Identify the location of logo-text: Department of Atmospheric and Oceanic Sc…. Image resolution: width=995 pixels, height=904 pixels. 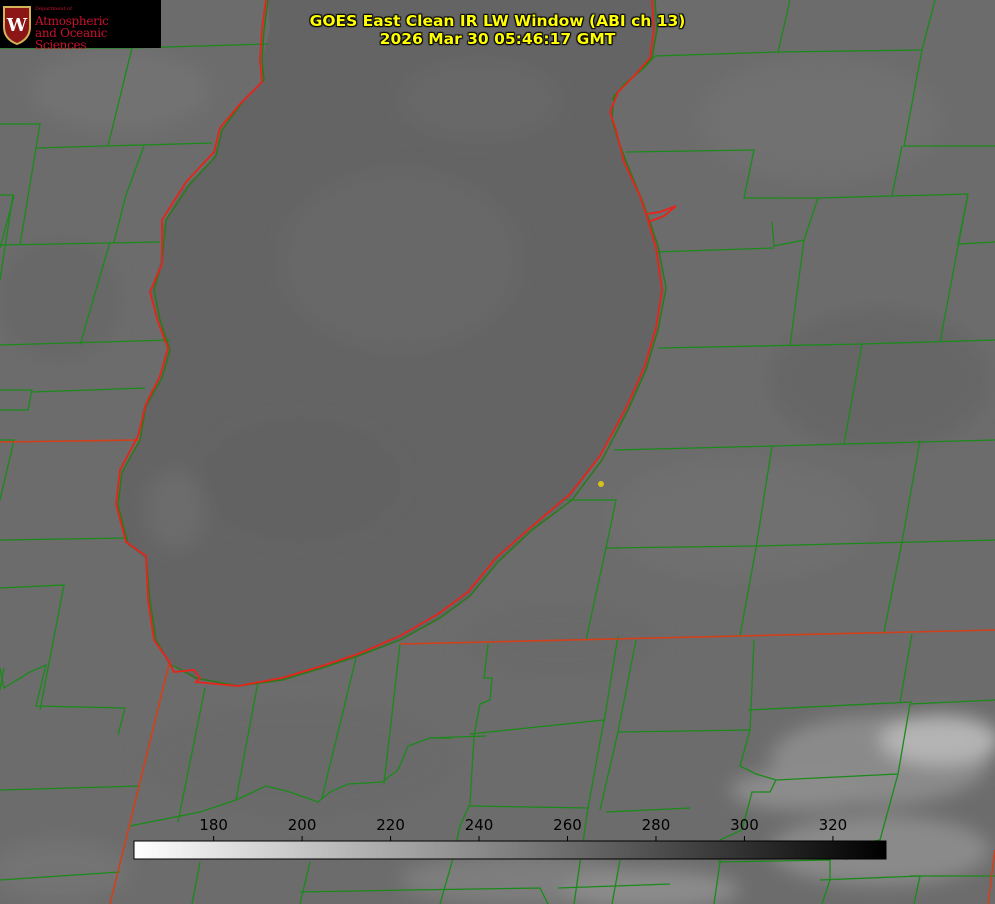
(98, 29).